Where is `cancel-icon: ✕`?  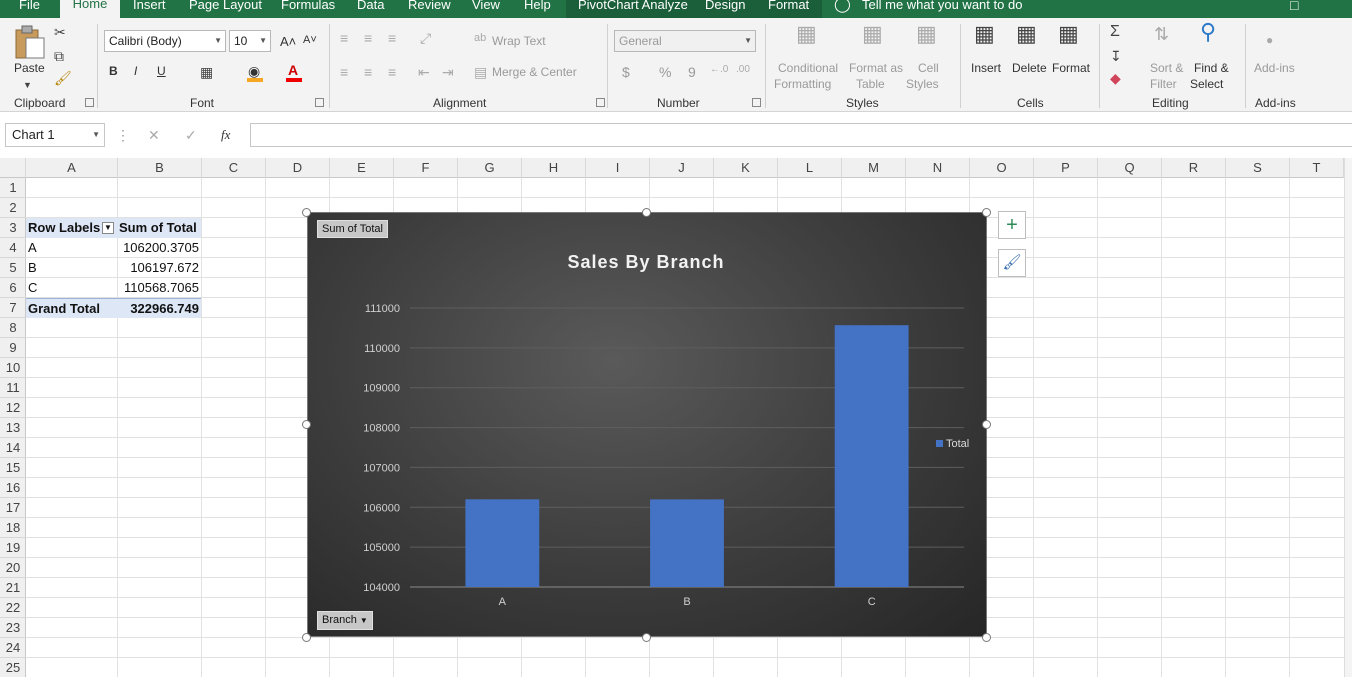
cancel-icon: ✕ is located at coordinates (154, 135).